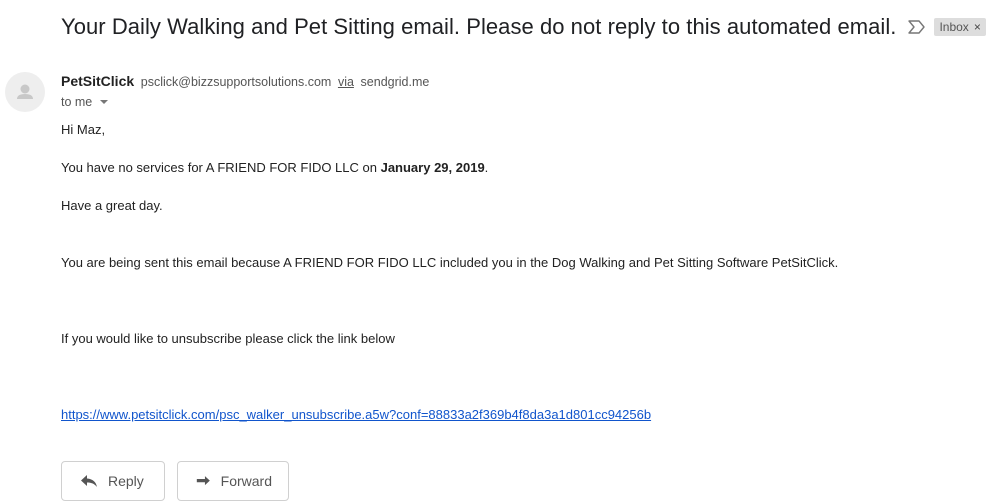 Image resolution: width=1008 pixels, height=501 pixels. What do you see at coordinates (346, 82) in the screenshot?
I see `via-link: via` at bounding box center [346, 82].